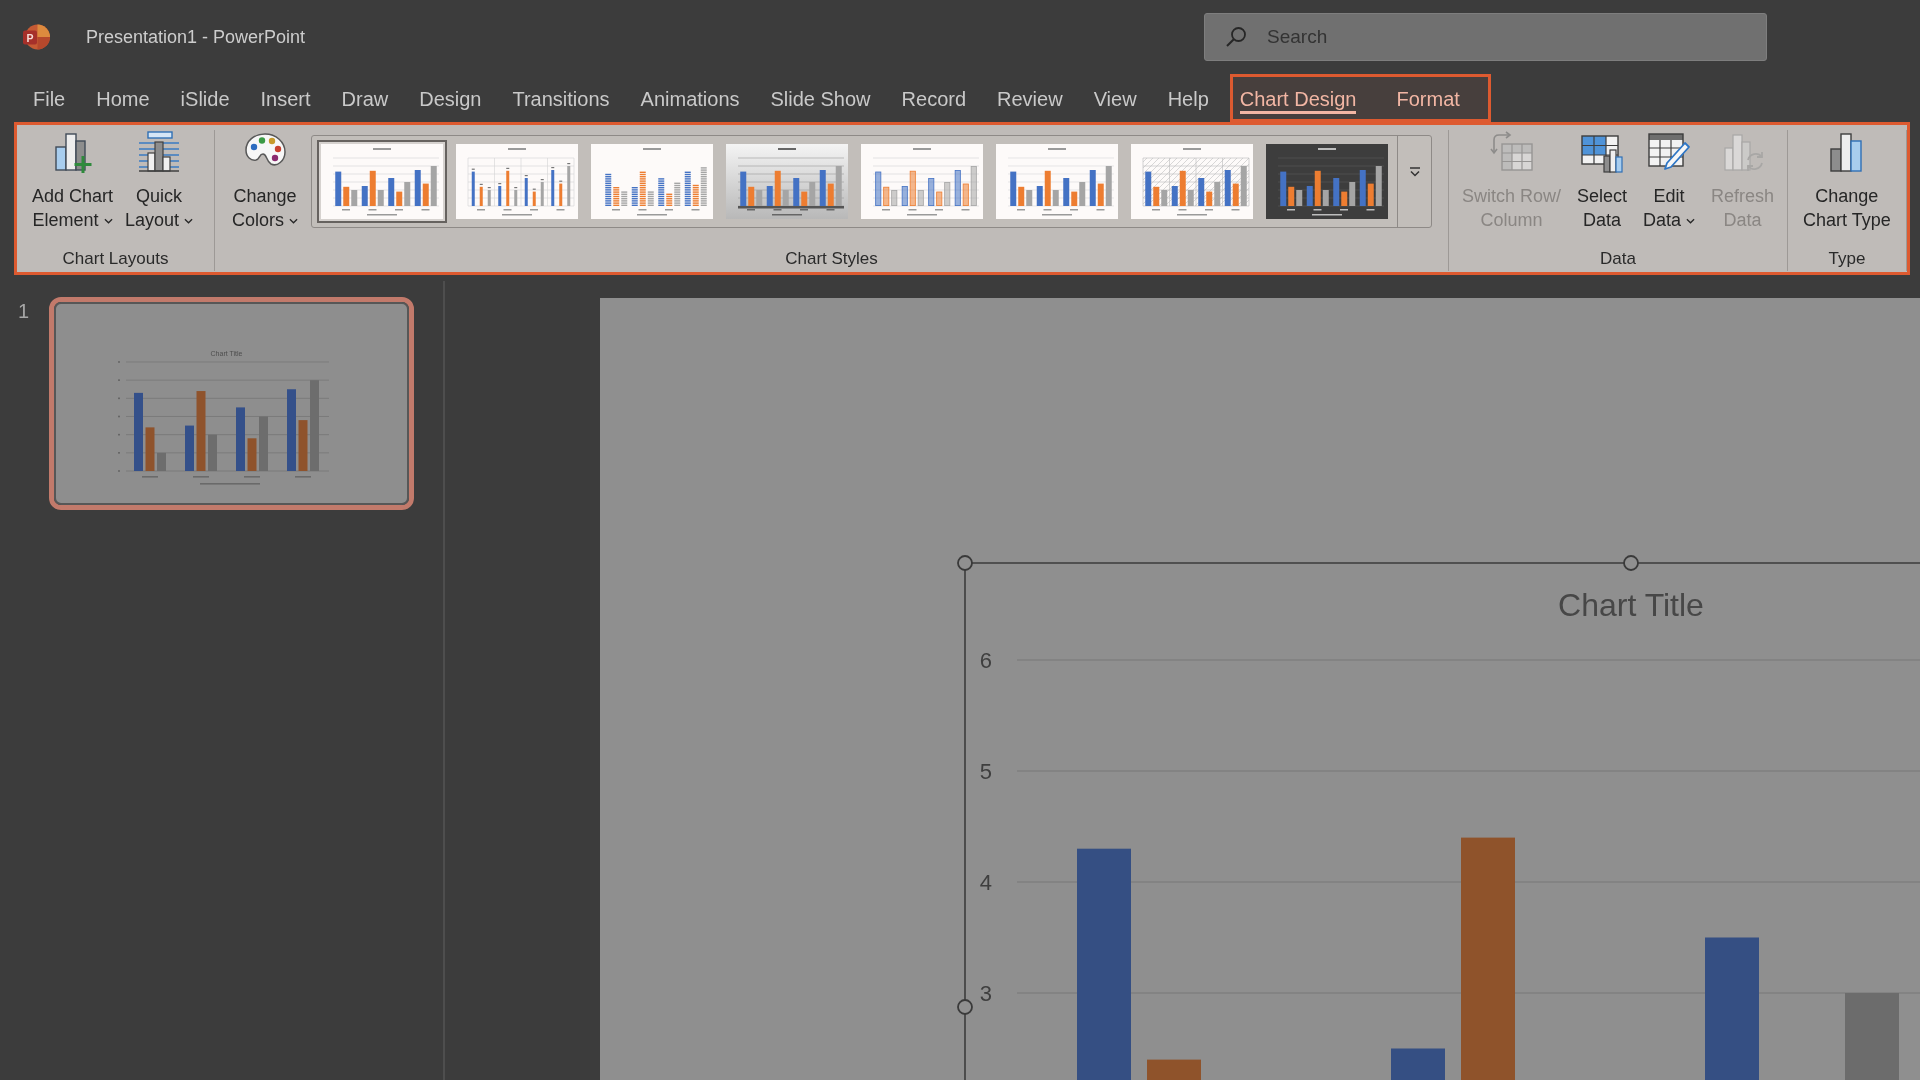 The image size is (1920, 1080). I want to click on window-title: Presentation1 - PowerPoint, so click(196, 37).